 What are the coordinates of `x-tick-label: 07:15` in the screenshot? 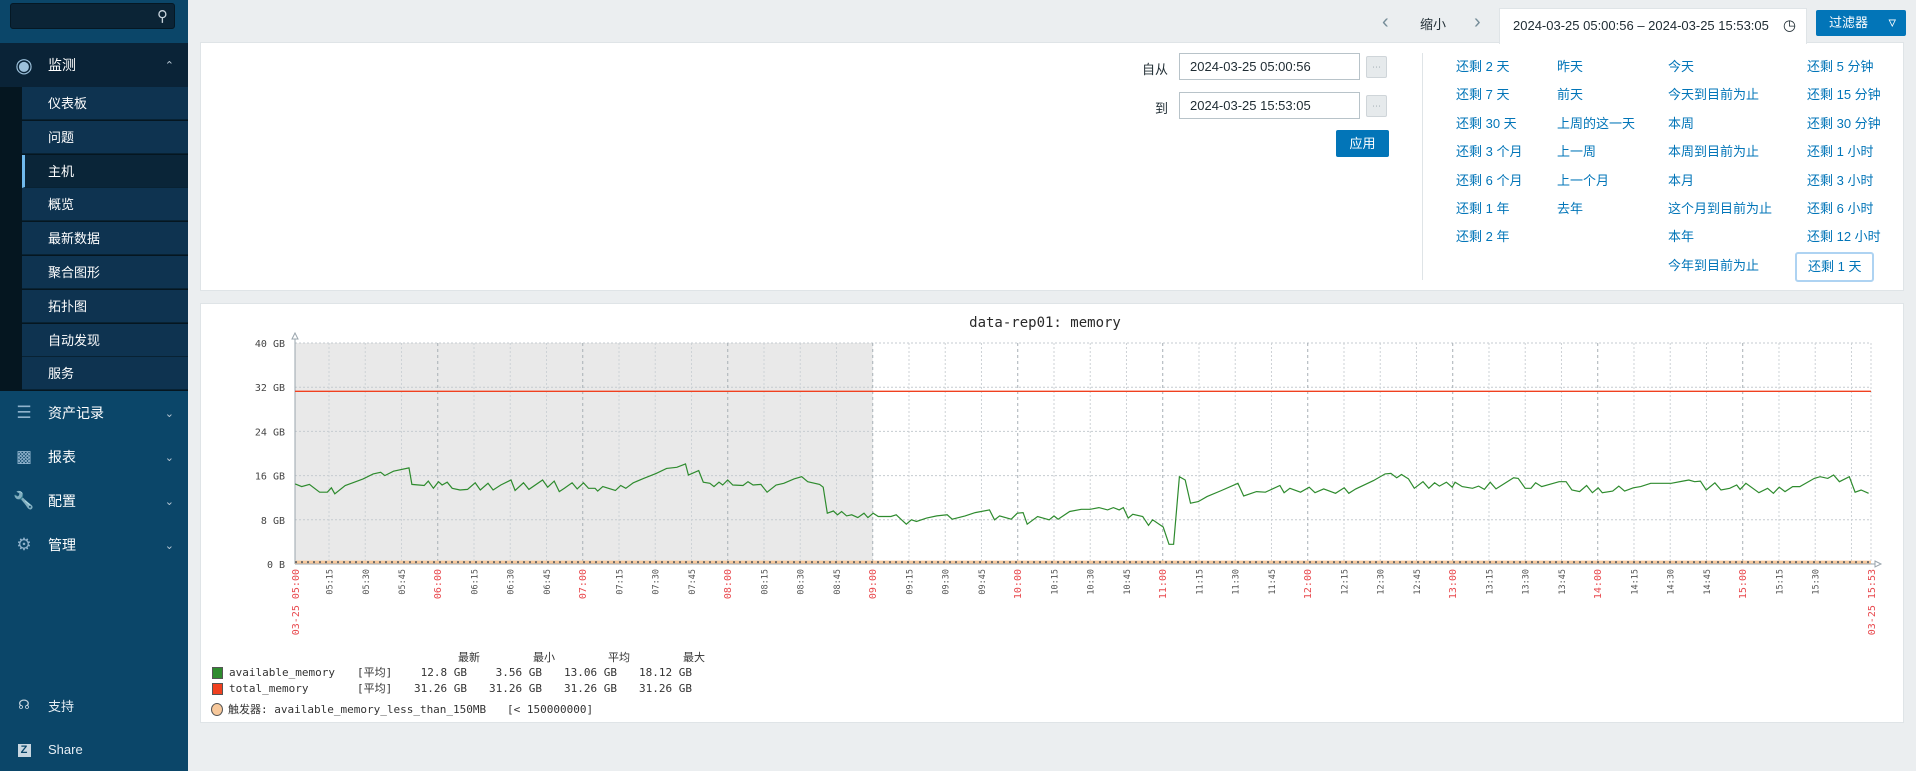 It's located at (620, 582).